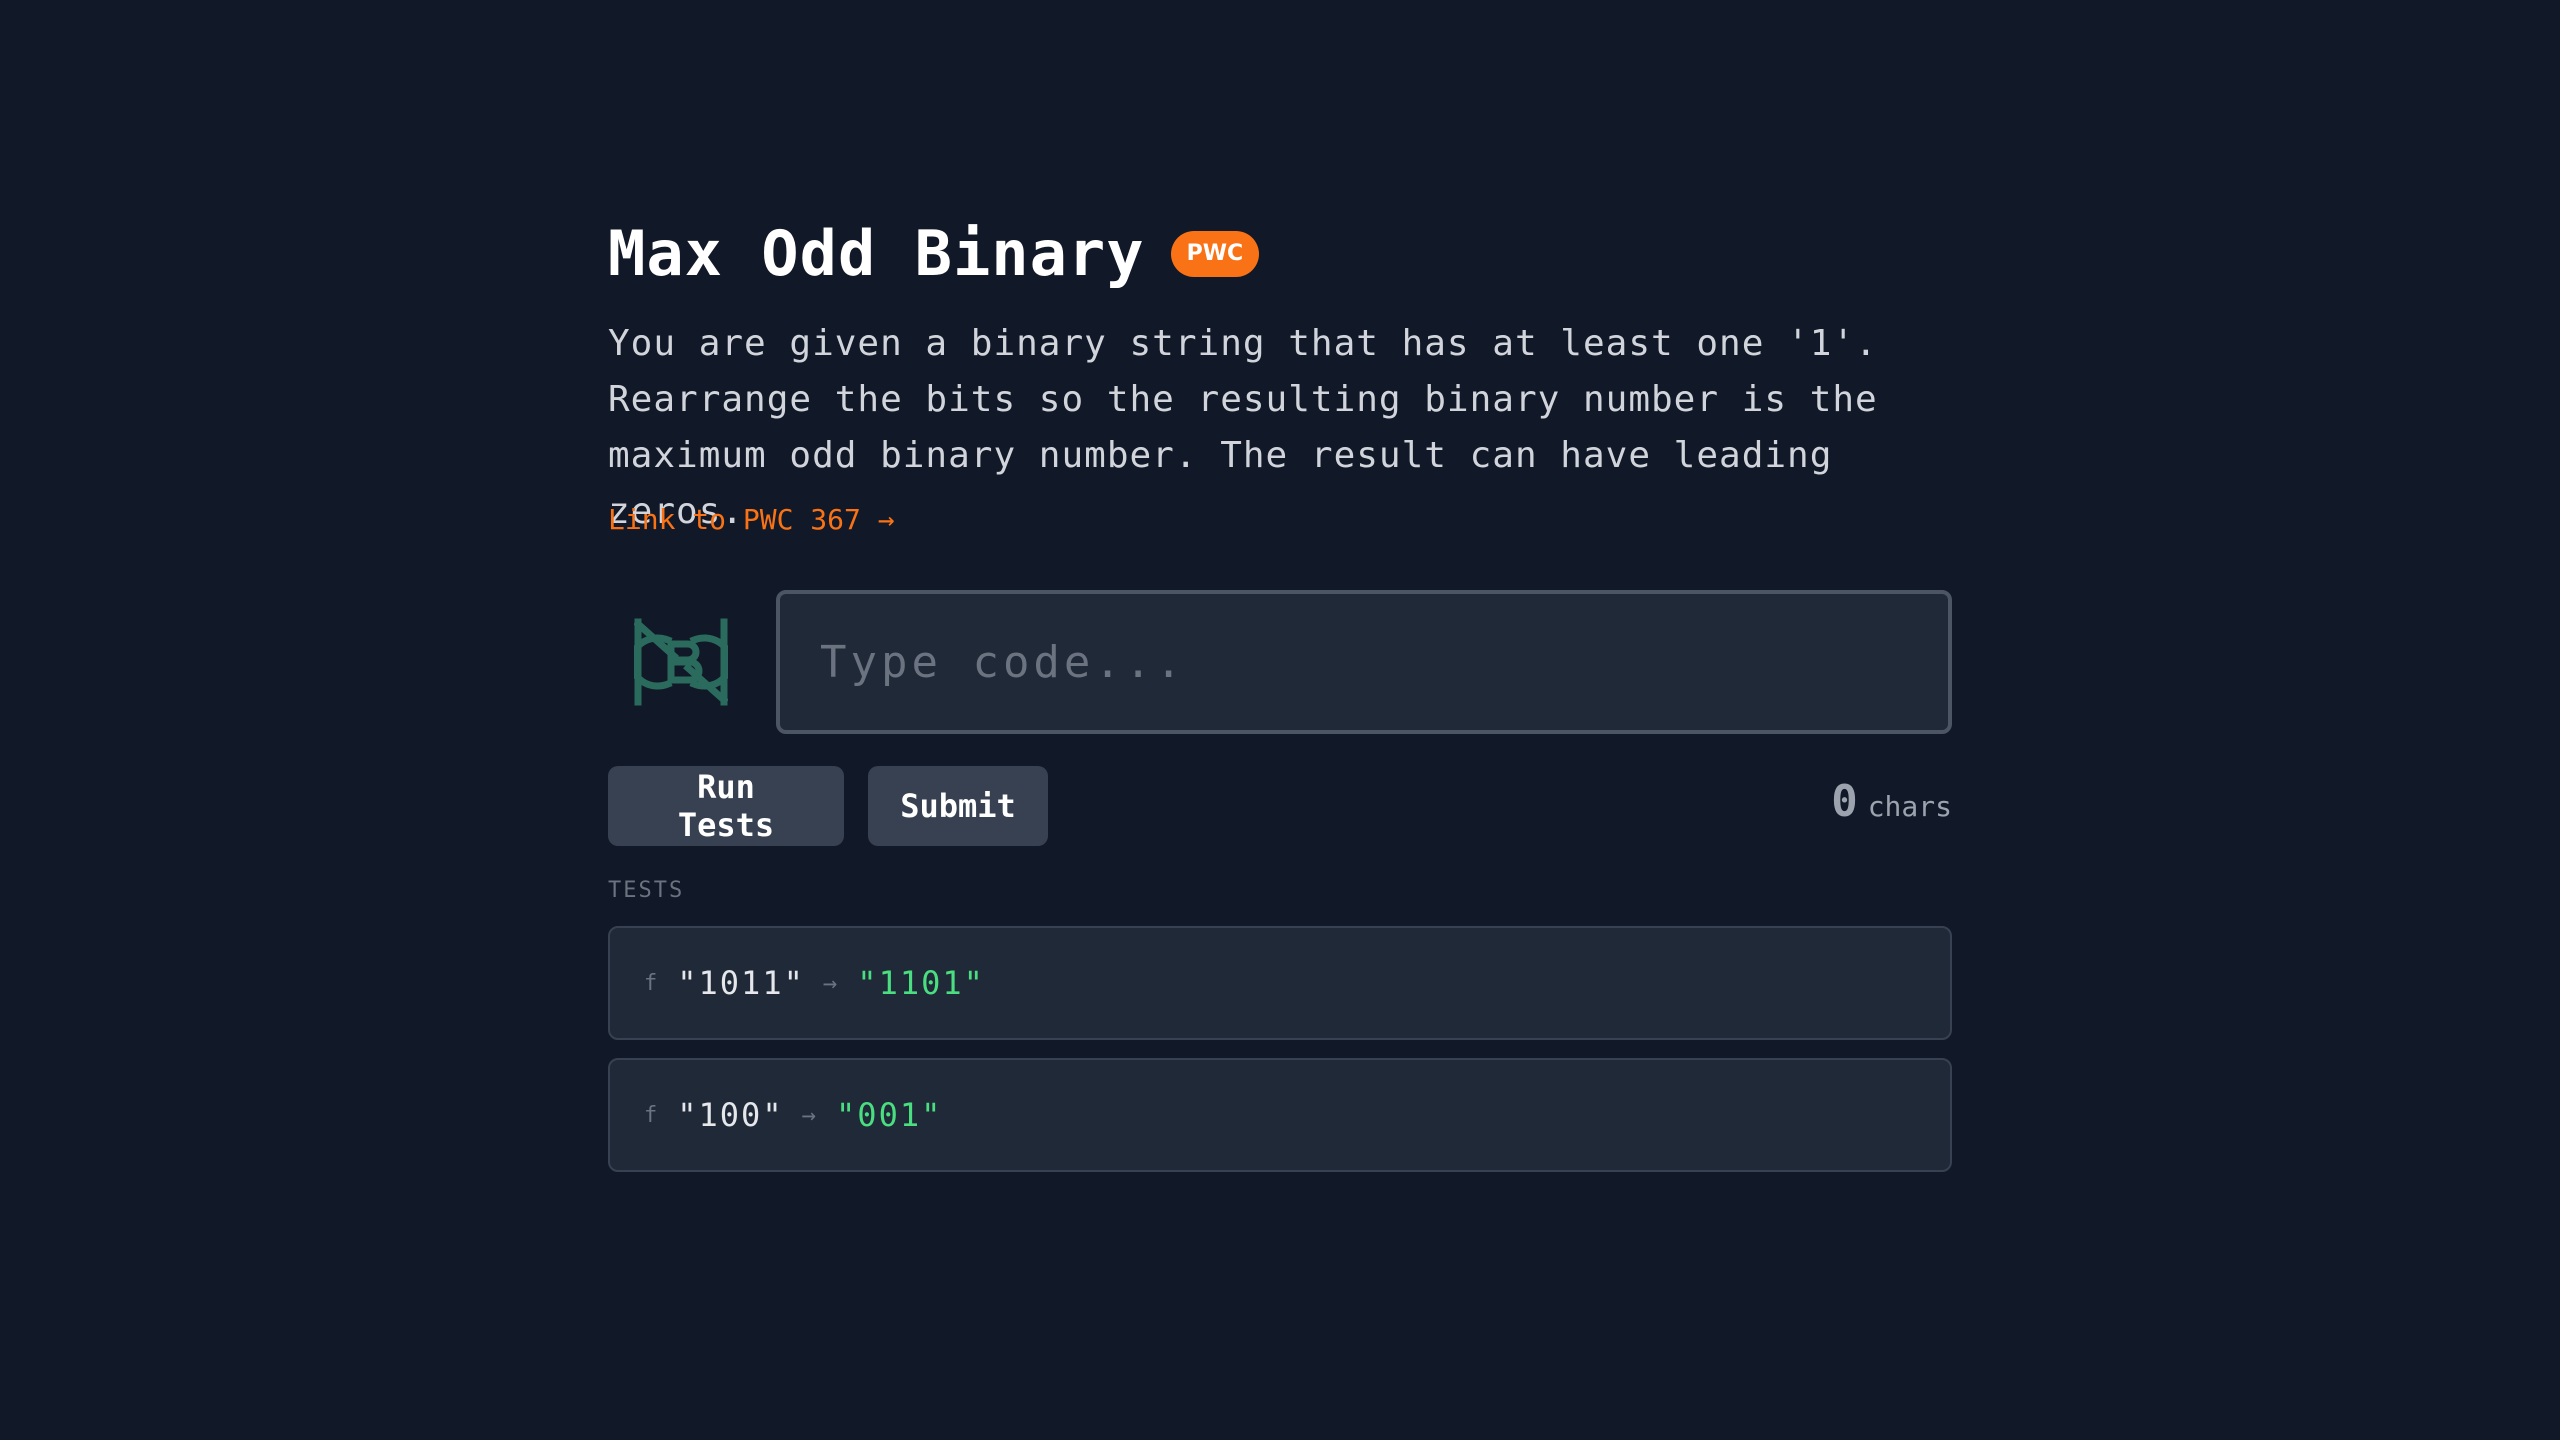  What do you see at coordinates (889, 1115) in the screenshot?
I see `test-expected: "001"` at bounding box center [889, 1115].